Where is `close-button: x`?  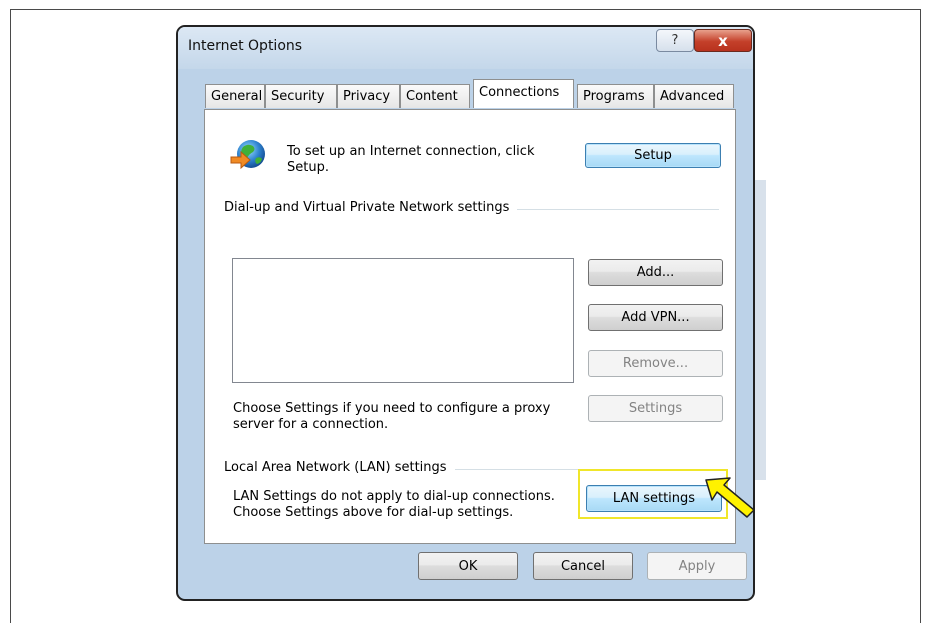
close-button: x is located at coordinates (723, 40).